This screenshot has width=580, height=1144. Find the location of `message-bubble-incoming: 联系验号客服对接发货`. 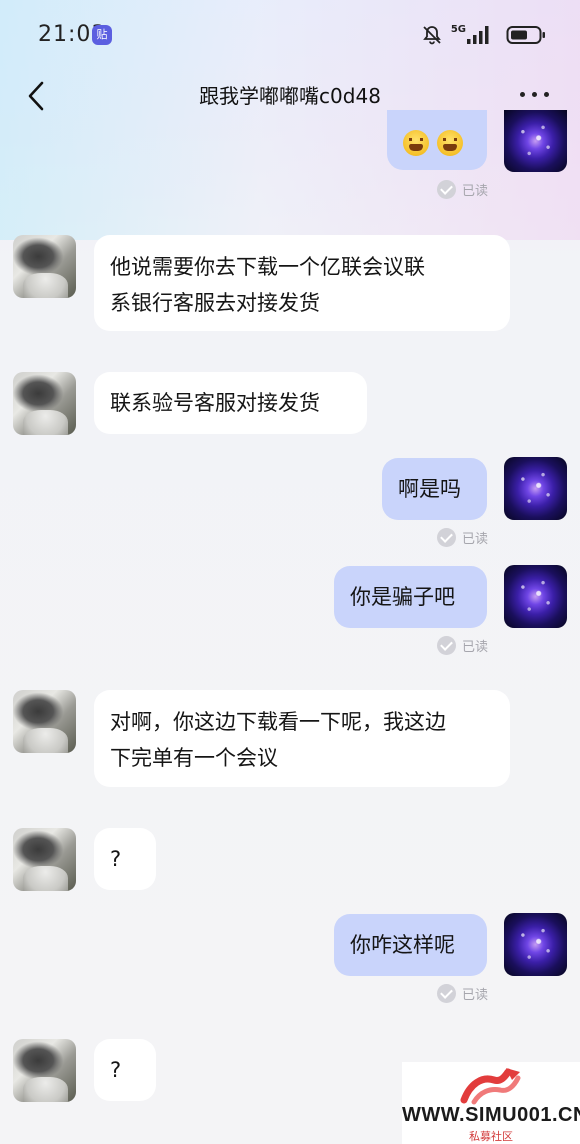

message-bubble-incoming: 联系验号客服对接发货 is located at coordinates (230, 403).